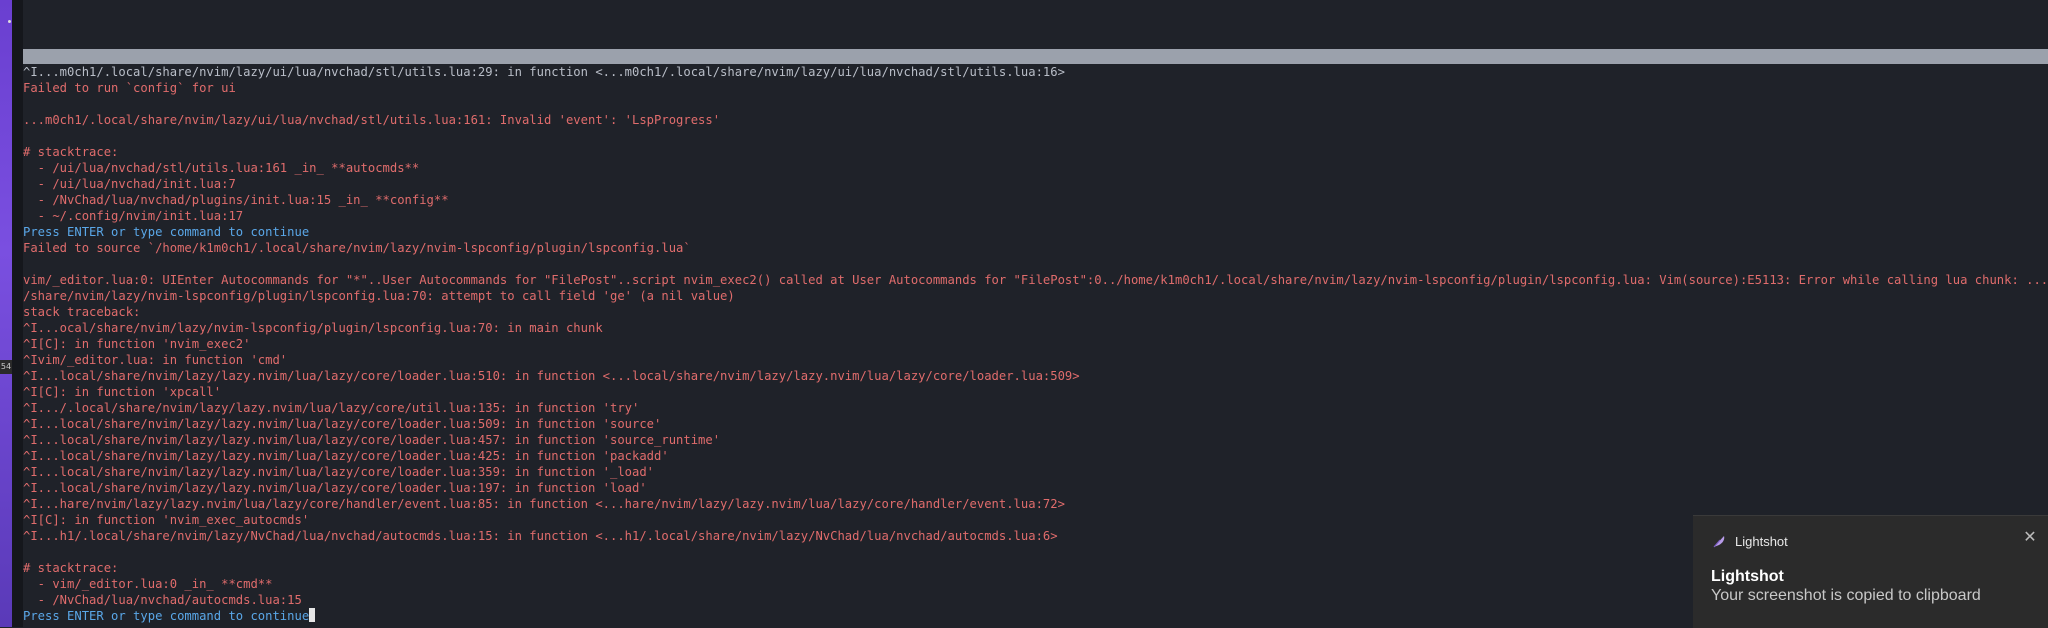 This screenshot has height=628, width=2048. Describe the element at coordinates (1035, 216) in the screenshot. I see `terminal-line: - ~/.config/nvim/init.lua:17` at that location.